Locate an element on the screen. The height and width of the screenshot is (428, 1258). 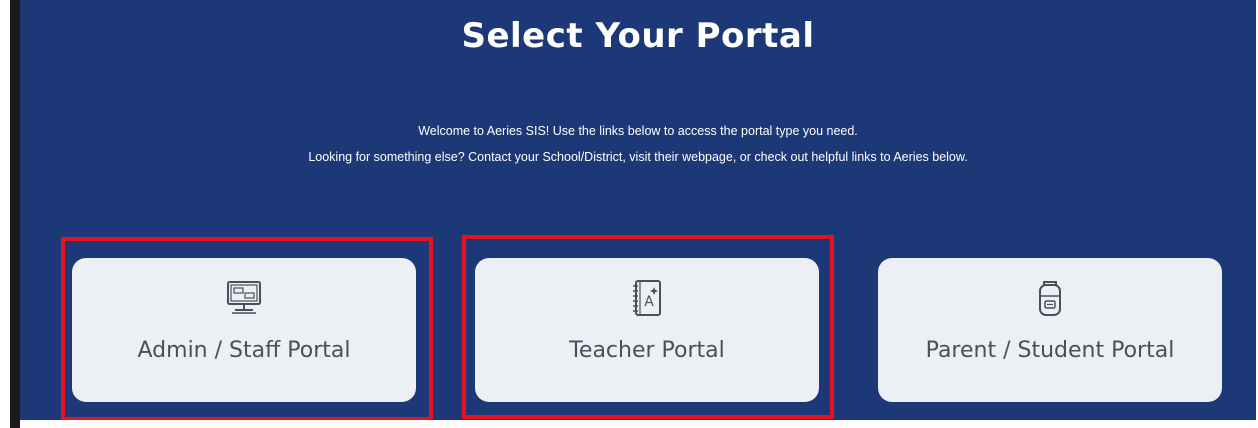
window-edge is located at coordinates (15, 214).